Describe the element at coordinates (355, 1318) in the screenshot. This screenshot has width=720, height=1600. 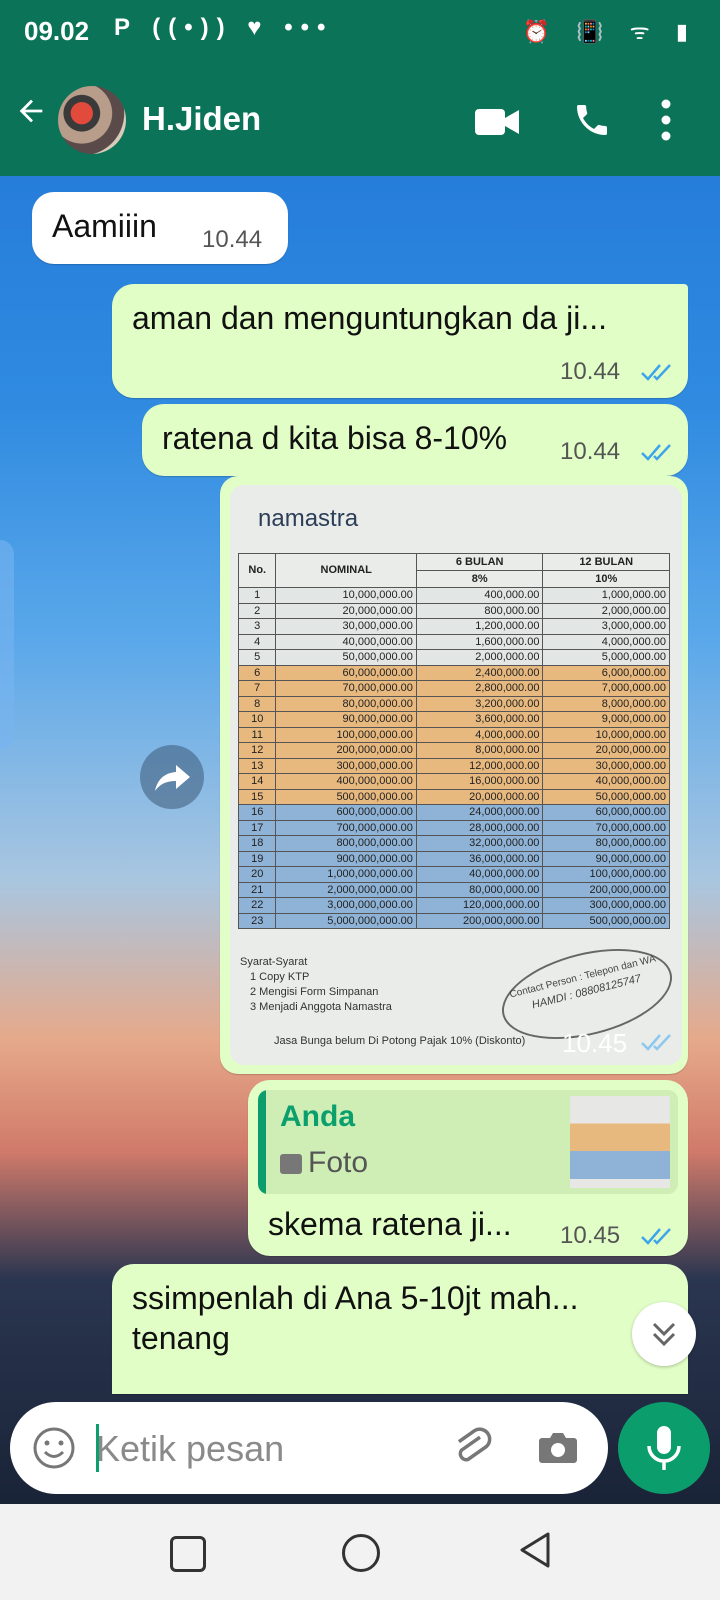
I see `message-text: ssimpenlah di Ana 5-10jt mah... tenang` at that location.